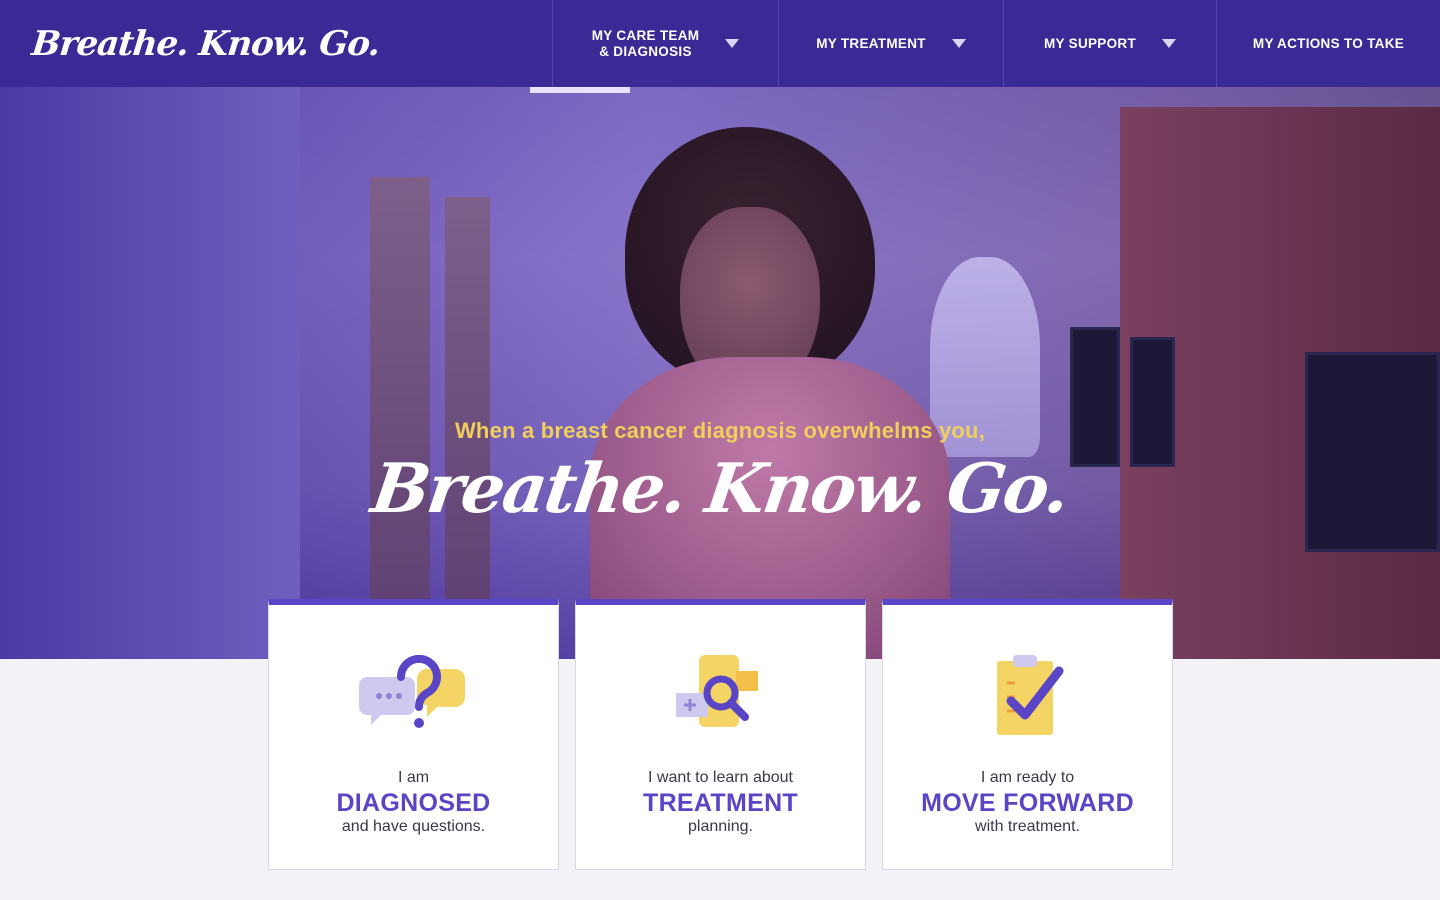 The width and height of the screenshot is (1440, 900). What do you see at coordinates (278, 43) in the screenshot?
I see `brand-logo: Breathe. Know. Go.` at bounding box center [278, 43].